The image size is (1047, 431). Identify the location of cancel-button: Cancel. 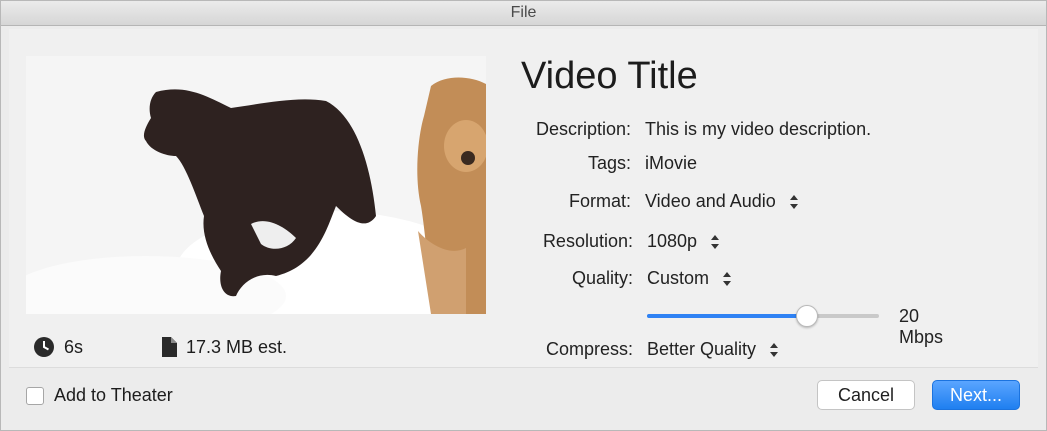
(866, 395).